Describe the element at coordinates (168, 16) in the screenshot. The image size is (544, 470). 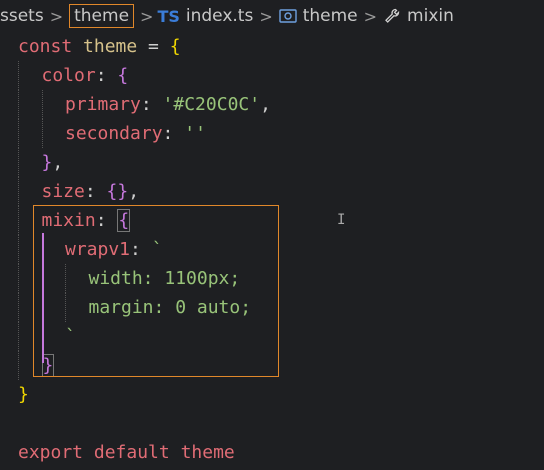
I see `typescript-file-icon: TS` at that location.